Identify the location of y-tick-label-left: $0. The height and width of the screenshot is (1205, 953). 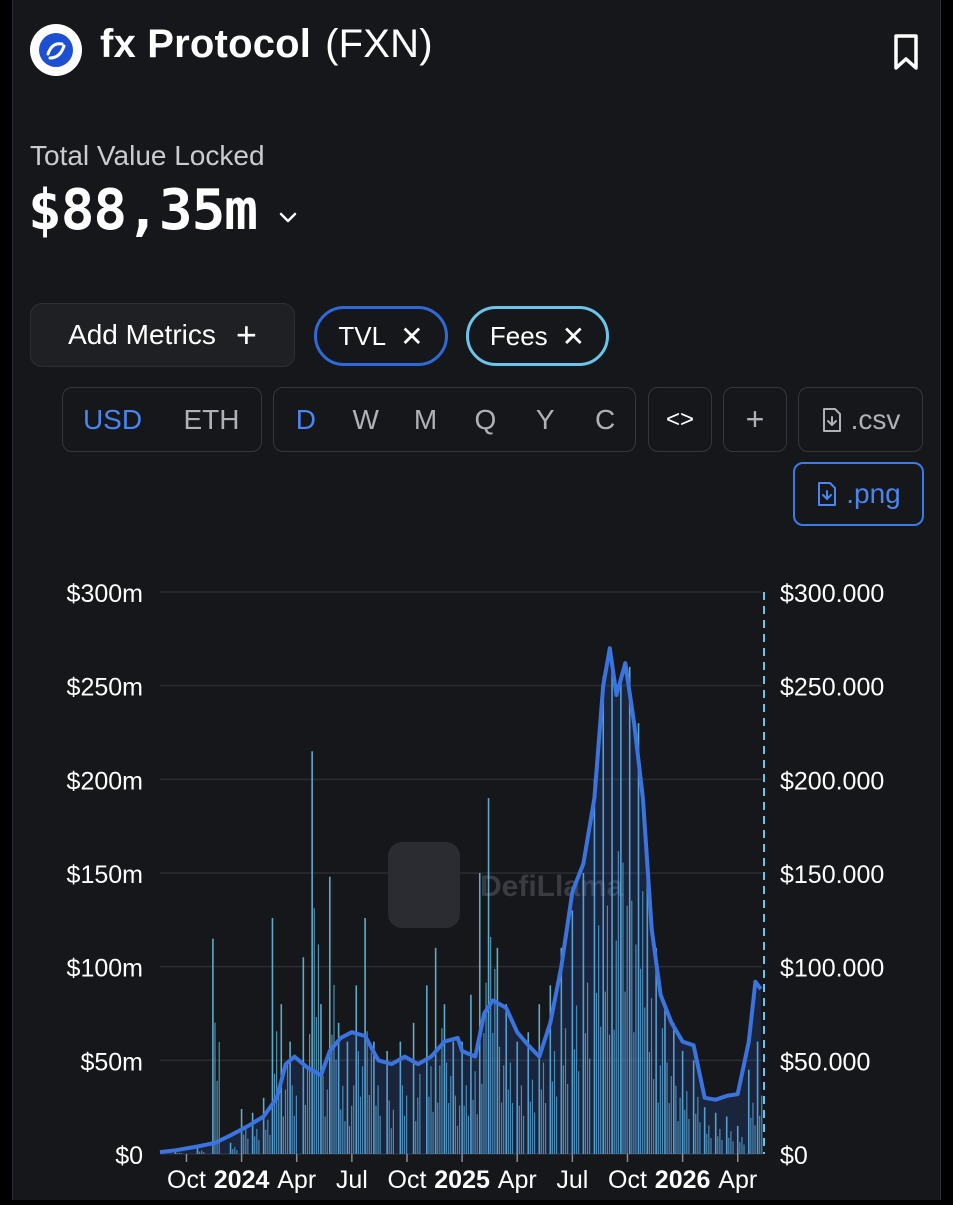
(129, 1156).